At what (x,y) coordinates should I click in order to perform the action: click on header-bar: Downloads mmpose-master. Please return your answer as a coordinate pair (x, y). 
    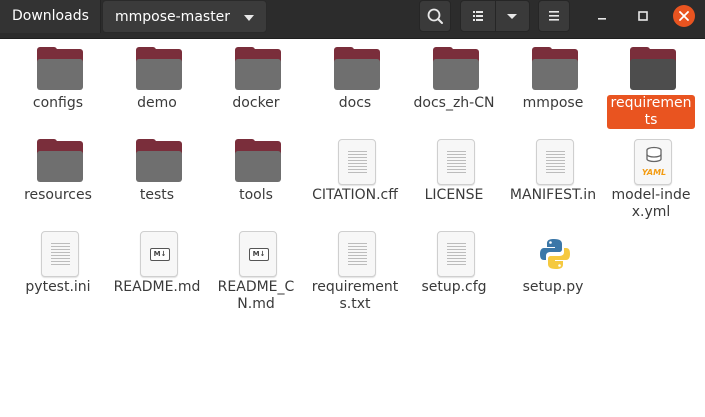
    Looking at the image, I should click on (352, 19).